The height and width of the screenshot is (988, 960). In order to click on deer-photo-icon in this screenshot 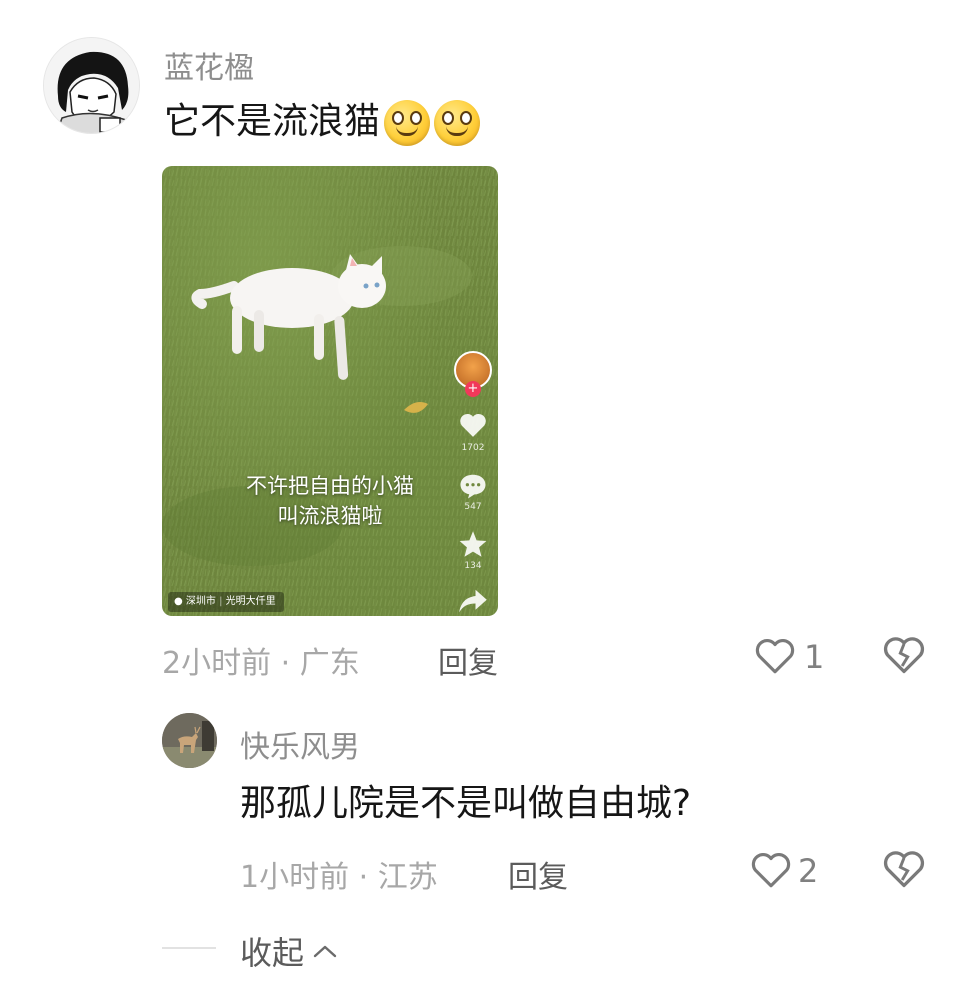, I will do `click(189, 740)`.